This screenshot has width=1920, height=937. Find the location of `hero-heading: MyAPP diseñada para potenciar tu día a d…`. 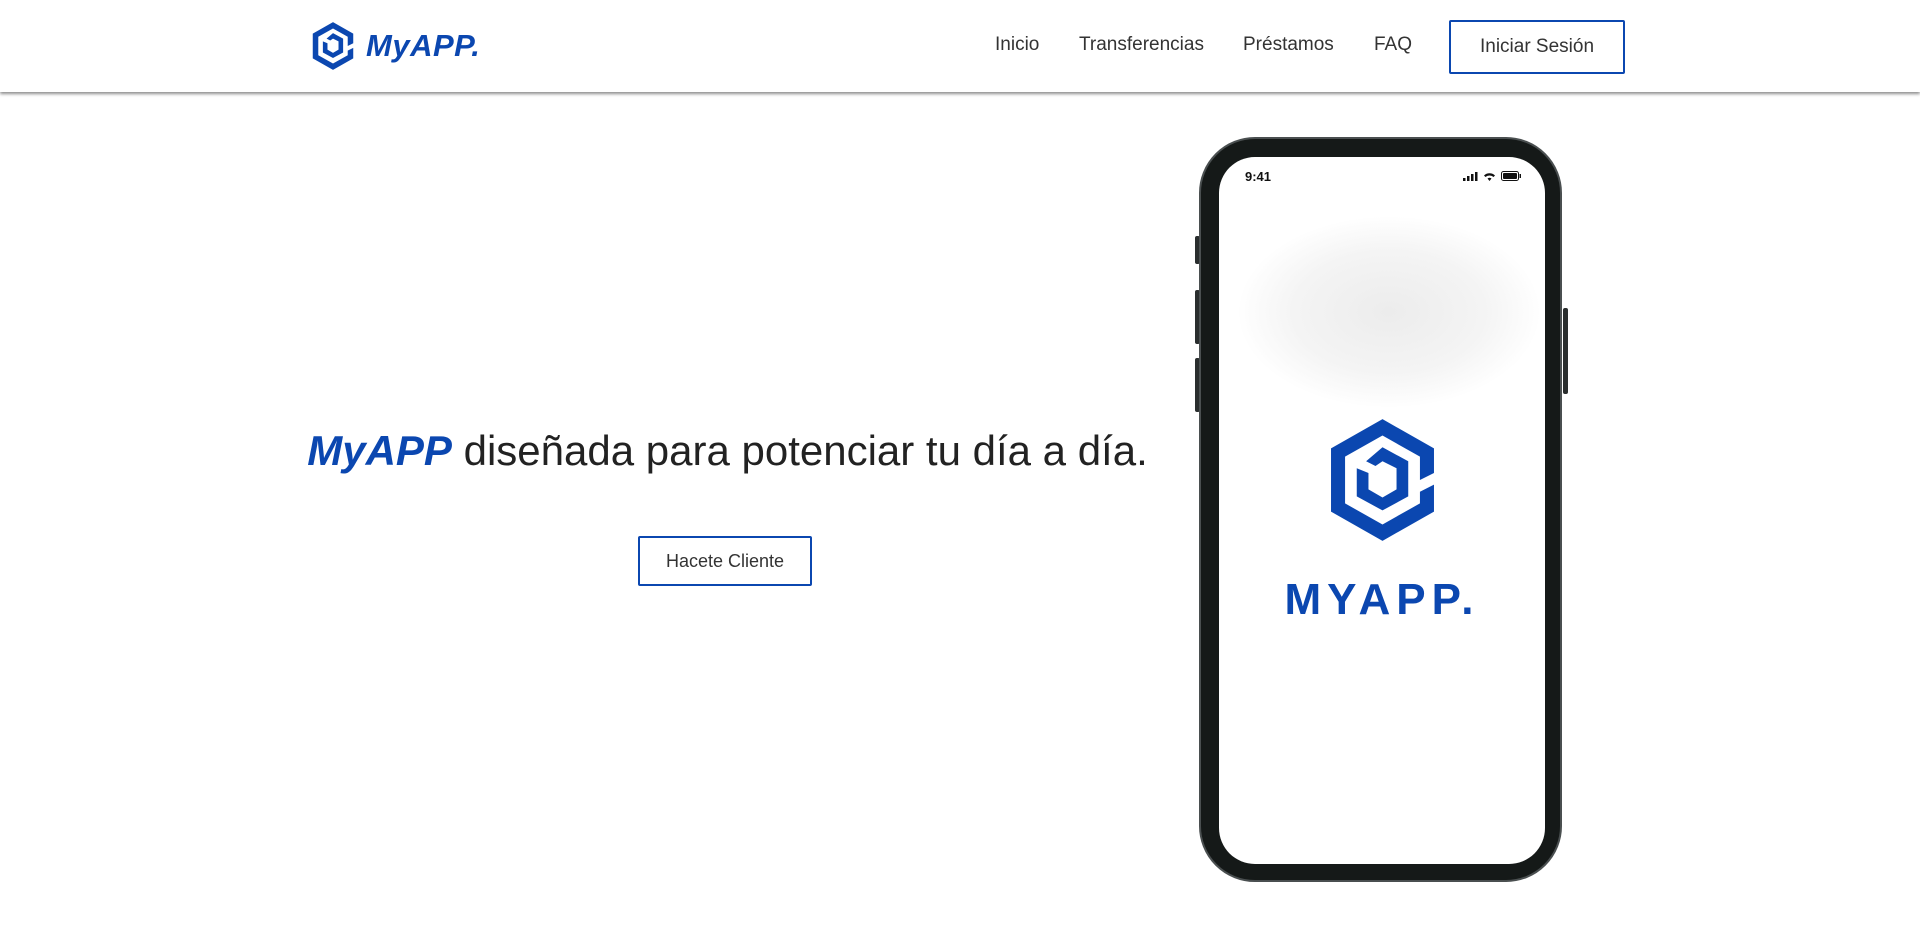

hero-heading: MyAPP diseñada para potenciar tu día a d… is located at coordinates (727, 451).